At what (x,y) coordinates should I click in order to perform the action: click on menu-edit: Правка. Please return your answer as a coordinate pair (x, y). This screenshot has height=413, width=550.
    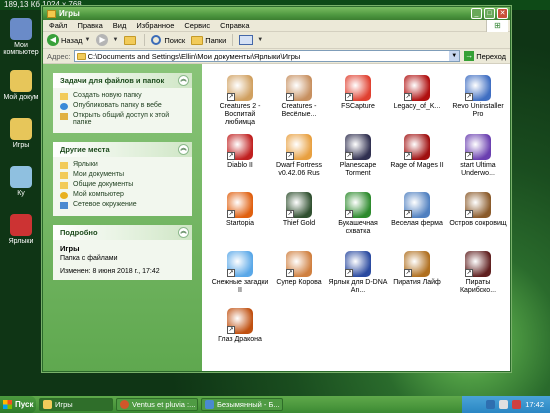
    Looking at the image, I should click on (89, 25).